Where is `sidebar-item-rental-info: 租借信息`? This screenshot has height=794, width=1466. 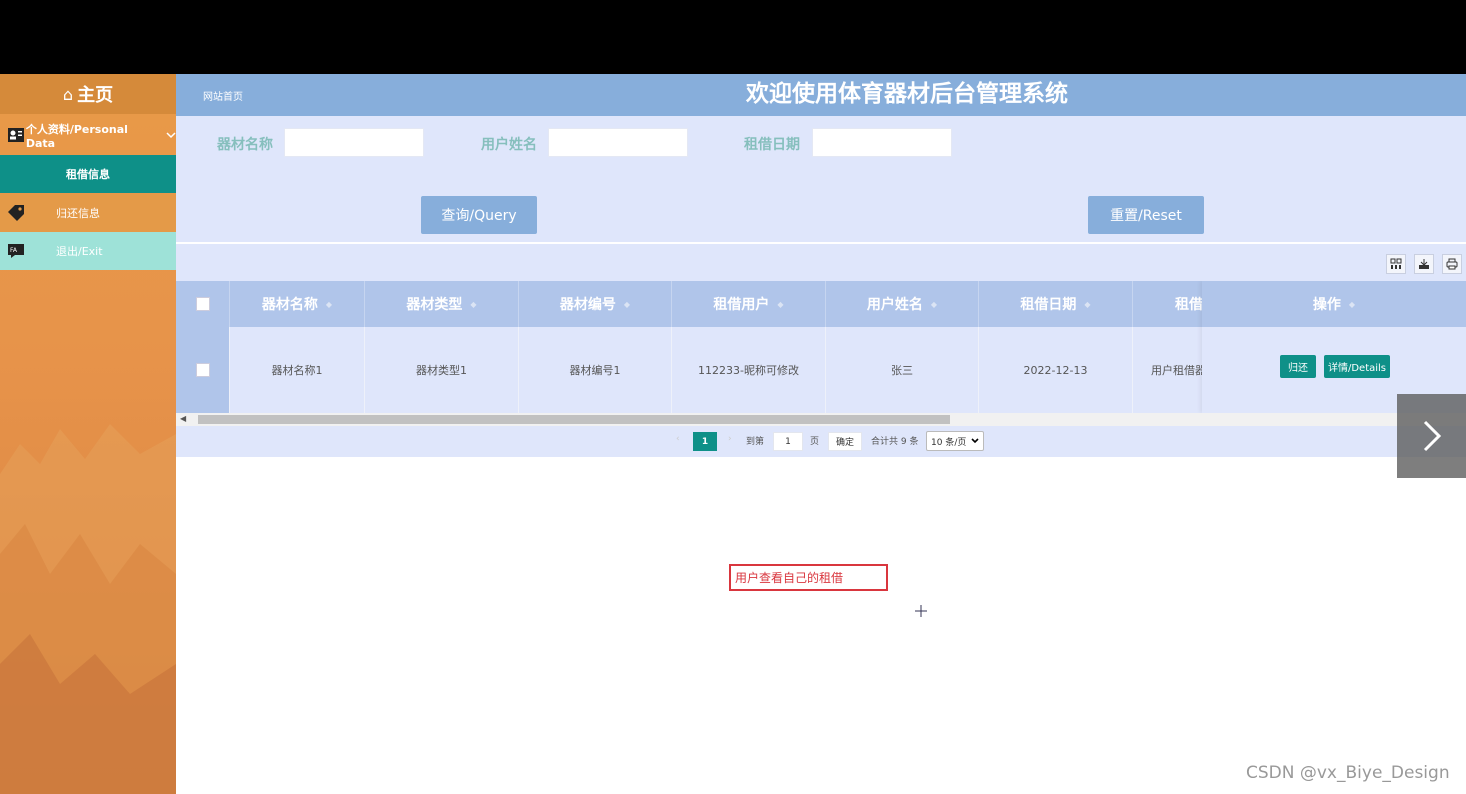 sidebar-item-rental-info: 租借信息 is located at coordinates (88, 174).